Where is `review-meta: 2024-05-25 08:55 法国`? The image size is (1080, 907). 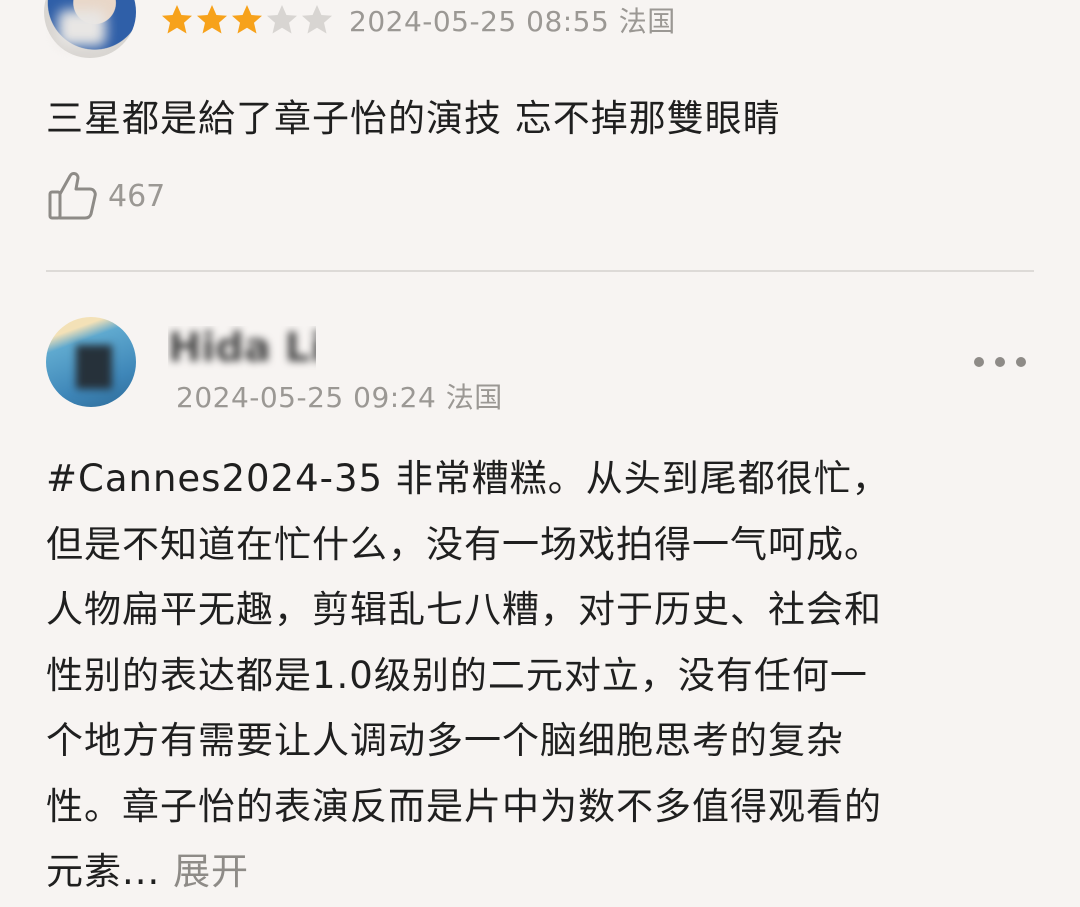 review-meta: 2024-05-25 08:55 法国 is located at coordinates (418, 20).